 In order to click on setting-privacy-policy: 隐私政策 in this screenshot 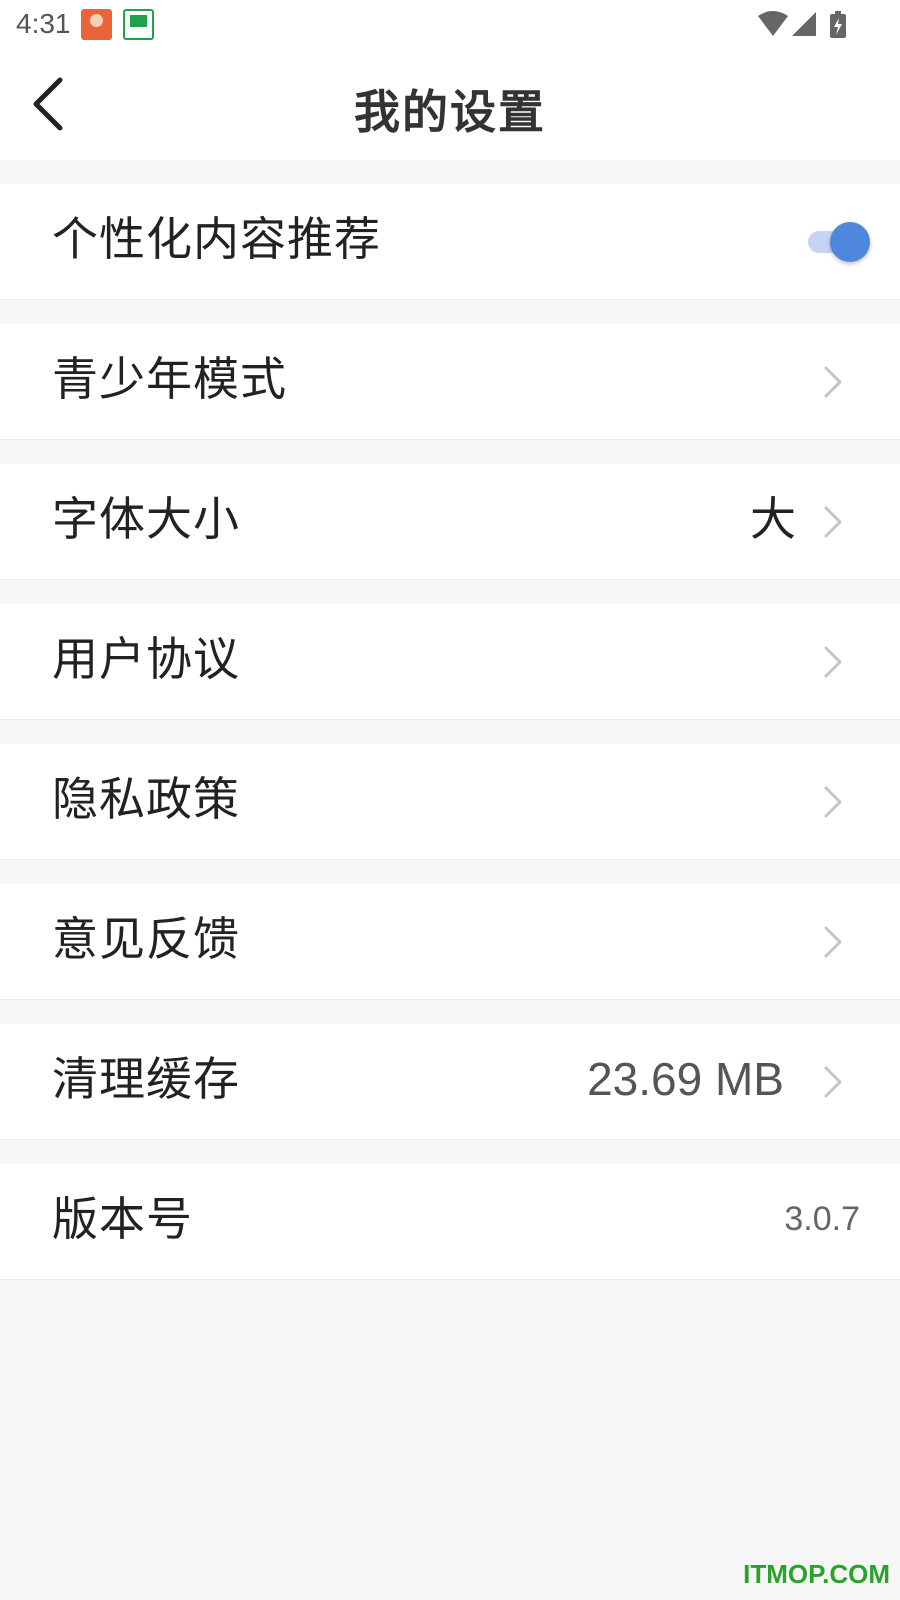, I will do `click(450, 802)`.